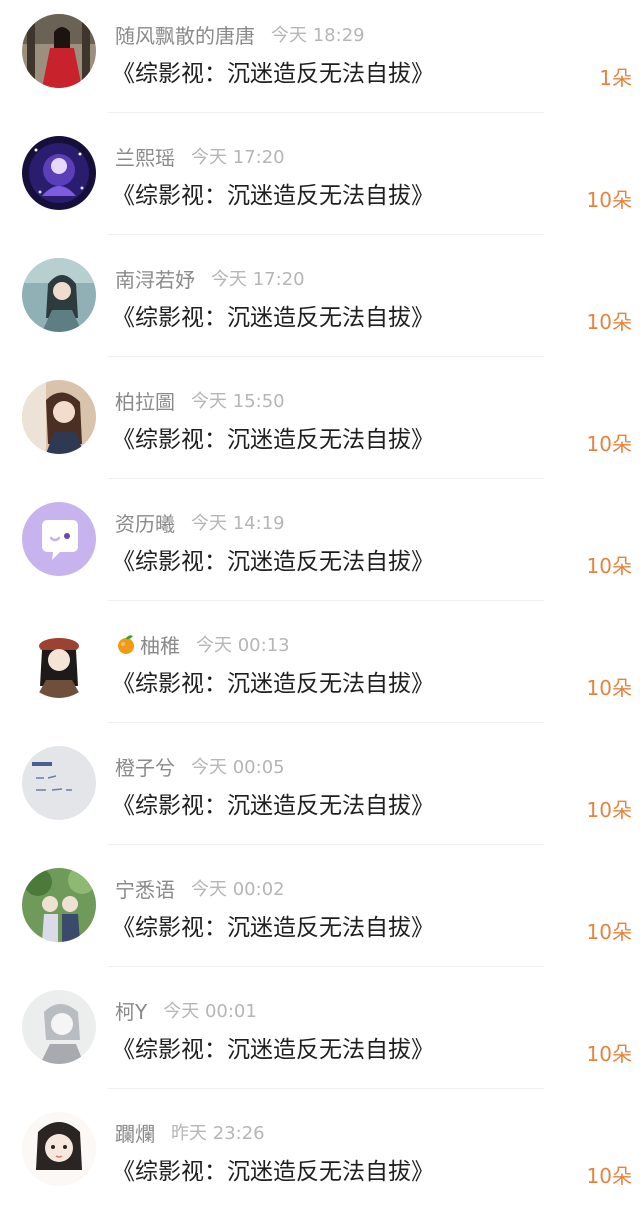  What do you see at coordinates (318, 35) in the screenshot?
I see `timestamp: 今天 18:29` at bounding box center [318, 35].